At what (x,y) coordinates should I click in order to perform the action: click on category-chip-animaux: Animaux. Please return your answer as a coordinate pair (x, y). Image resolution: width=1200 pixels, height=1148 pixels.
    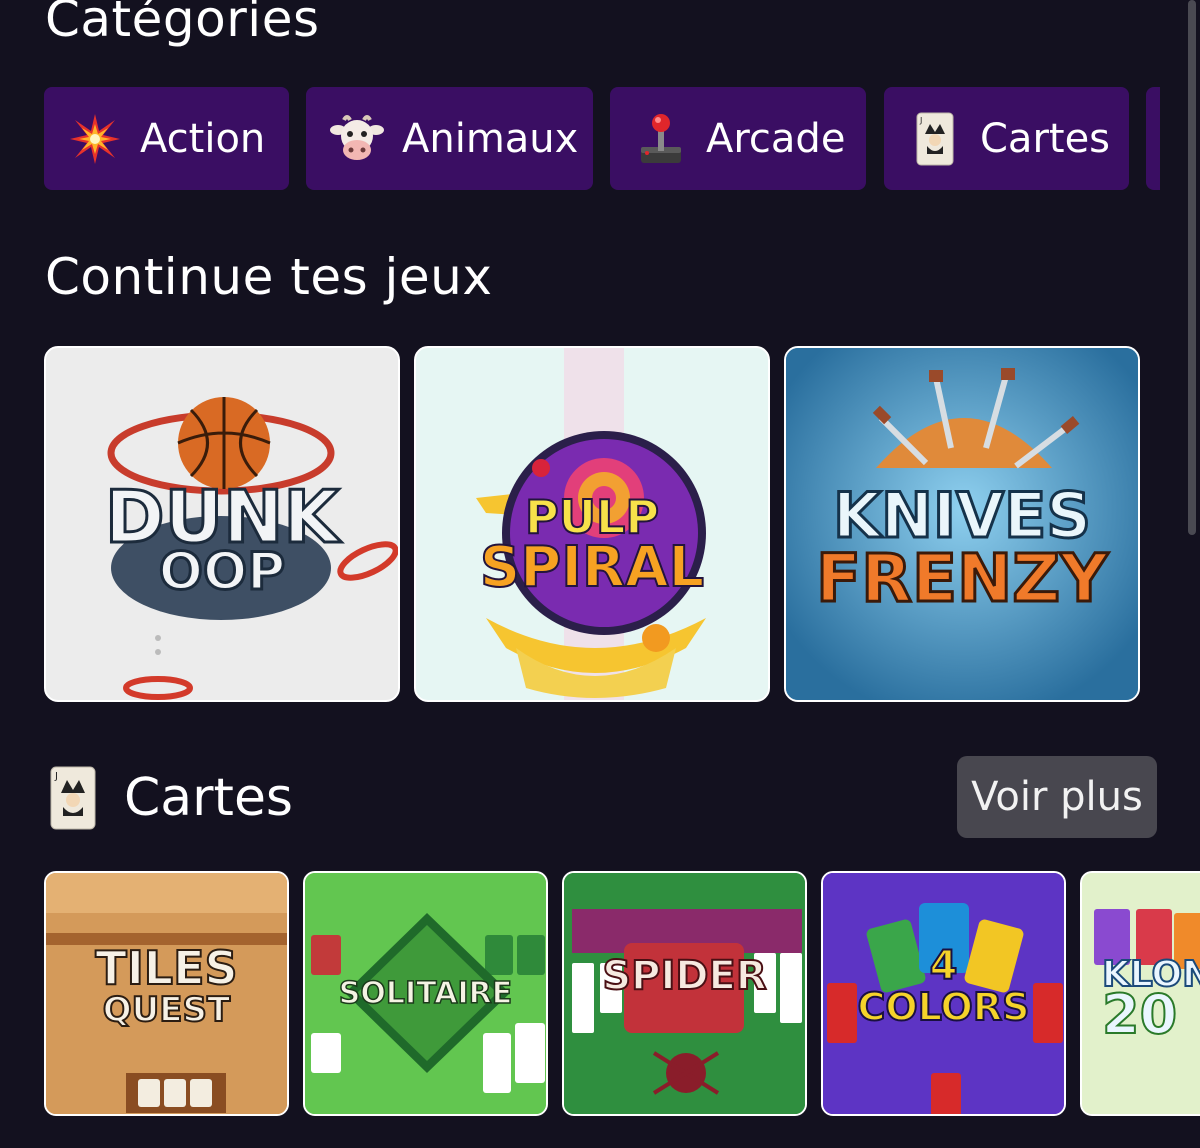
    Looking at the image, I should click on (449, 138).